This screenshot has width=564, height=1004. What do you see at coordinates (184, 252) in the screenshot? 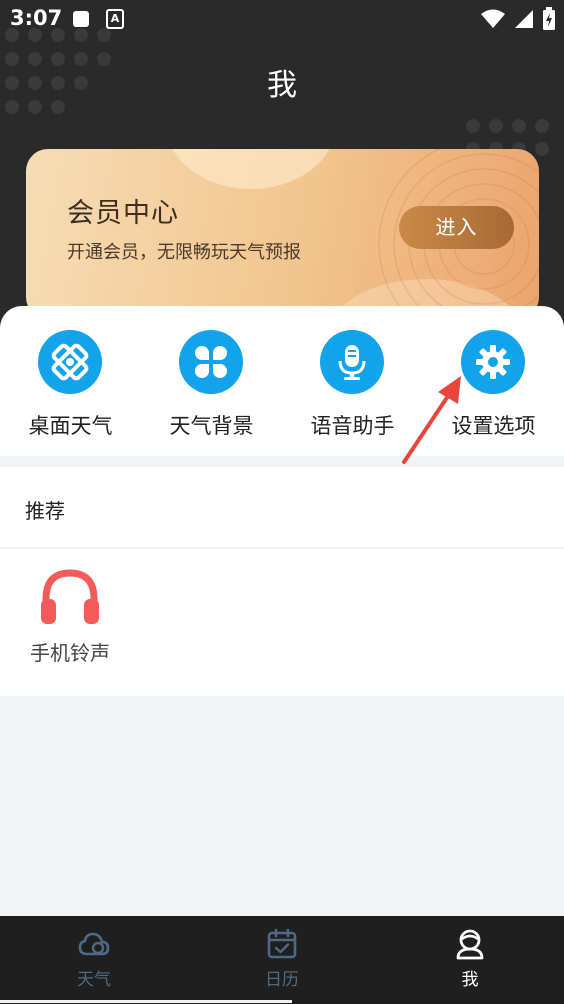
I see `vip-subtitle: 开通会员，无限畅玩天气预报` at bounding box center [184, 252].